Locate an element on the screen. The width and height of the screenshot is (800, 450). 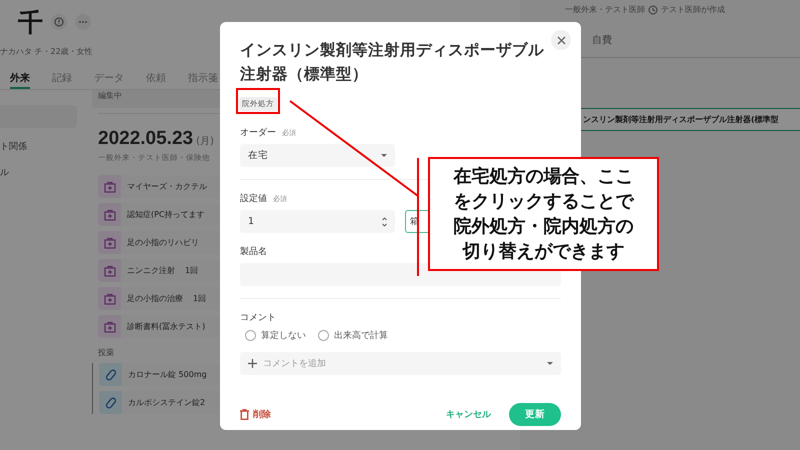
more-icon is located at coordinates (83, 22).